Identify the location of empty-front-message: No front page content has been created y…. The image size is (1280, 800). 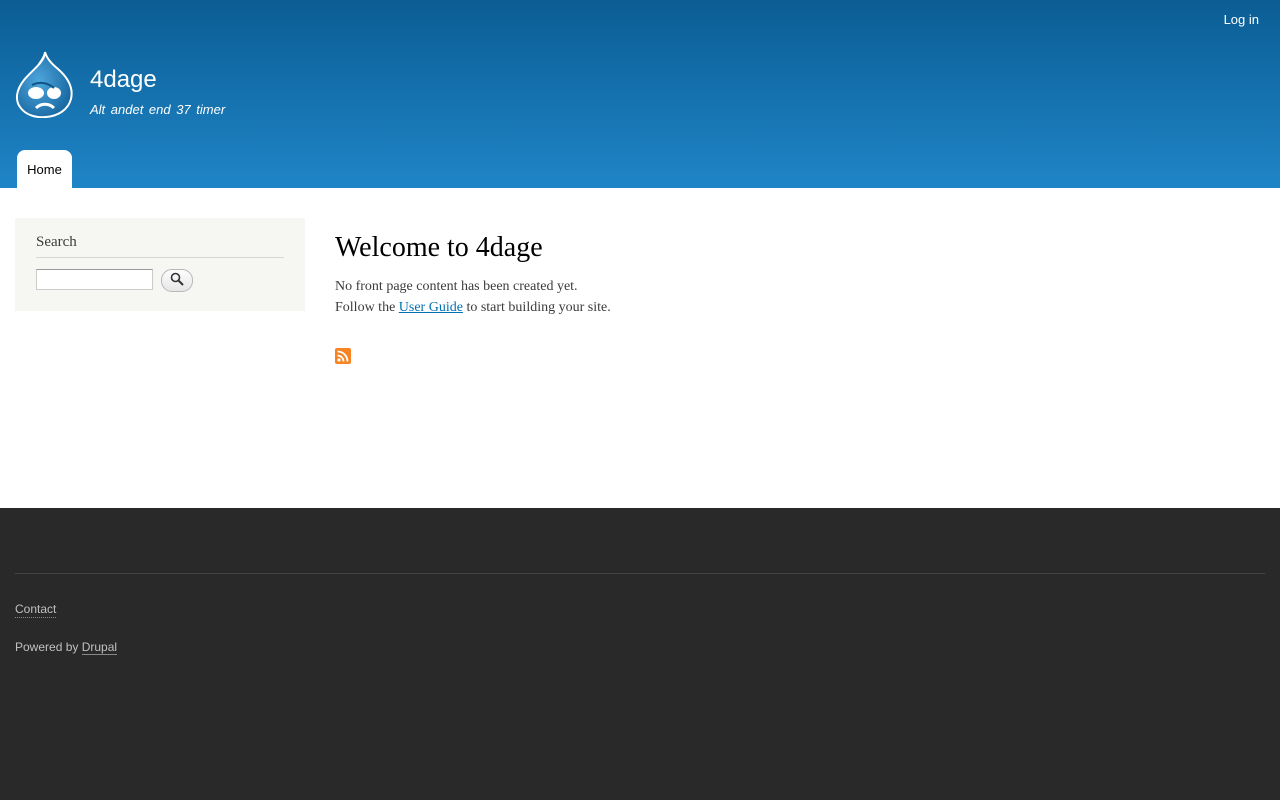
(456, 286).